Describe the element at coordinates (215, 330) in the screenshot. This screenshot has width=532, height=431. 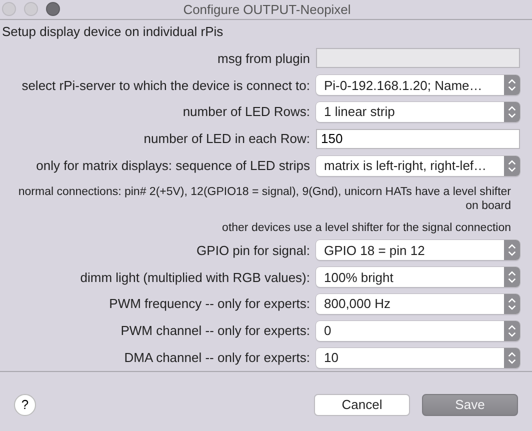
I see `field-label: PWM channel -- only for experts:` at that location.